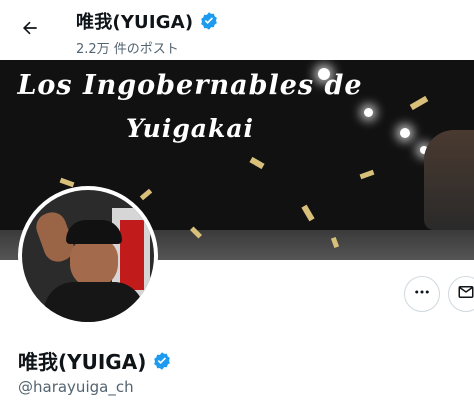  What do you see at coordinates (465, 294) in the screenshot?
I see `envelope-icon` at bounding box center [465, 294].